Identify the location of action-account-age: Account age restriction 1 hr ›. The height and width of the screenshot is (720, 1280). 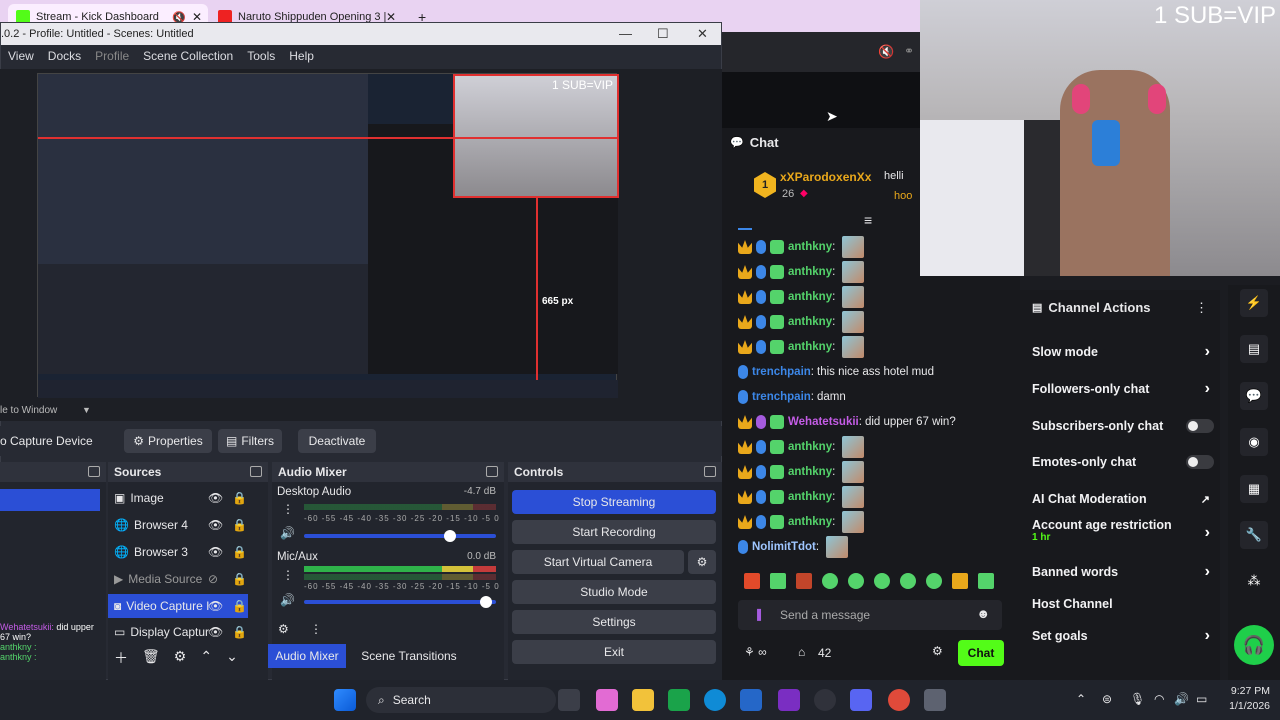
(1125, 535).